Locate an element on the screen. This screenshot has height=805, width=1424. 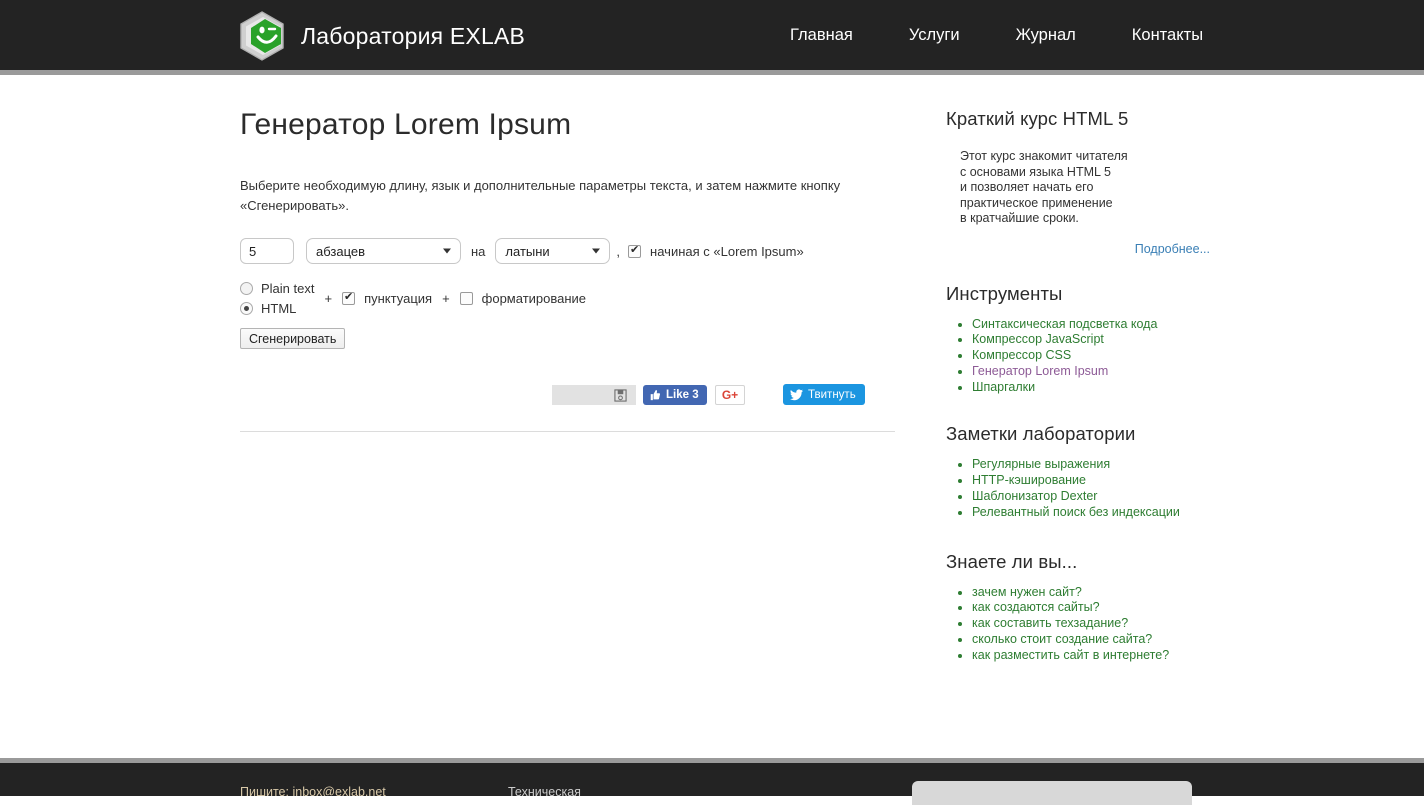
thumbs-up-icon is located at coordinates (655, 395).